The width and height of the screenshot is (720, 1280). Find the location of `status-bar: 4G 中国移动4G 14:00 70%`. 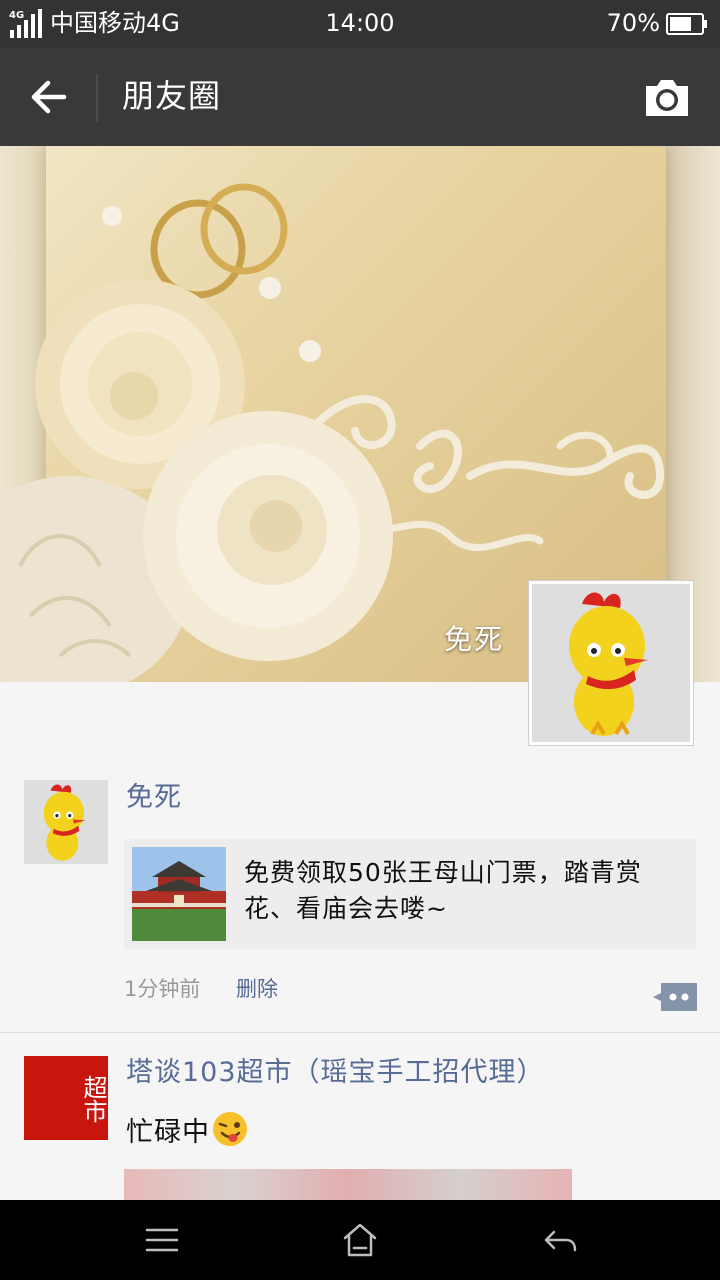

status-bar: 4G 中国移动4G 14:00 70% is located at coordinates (360, 24).